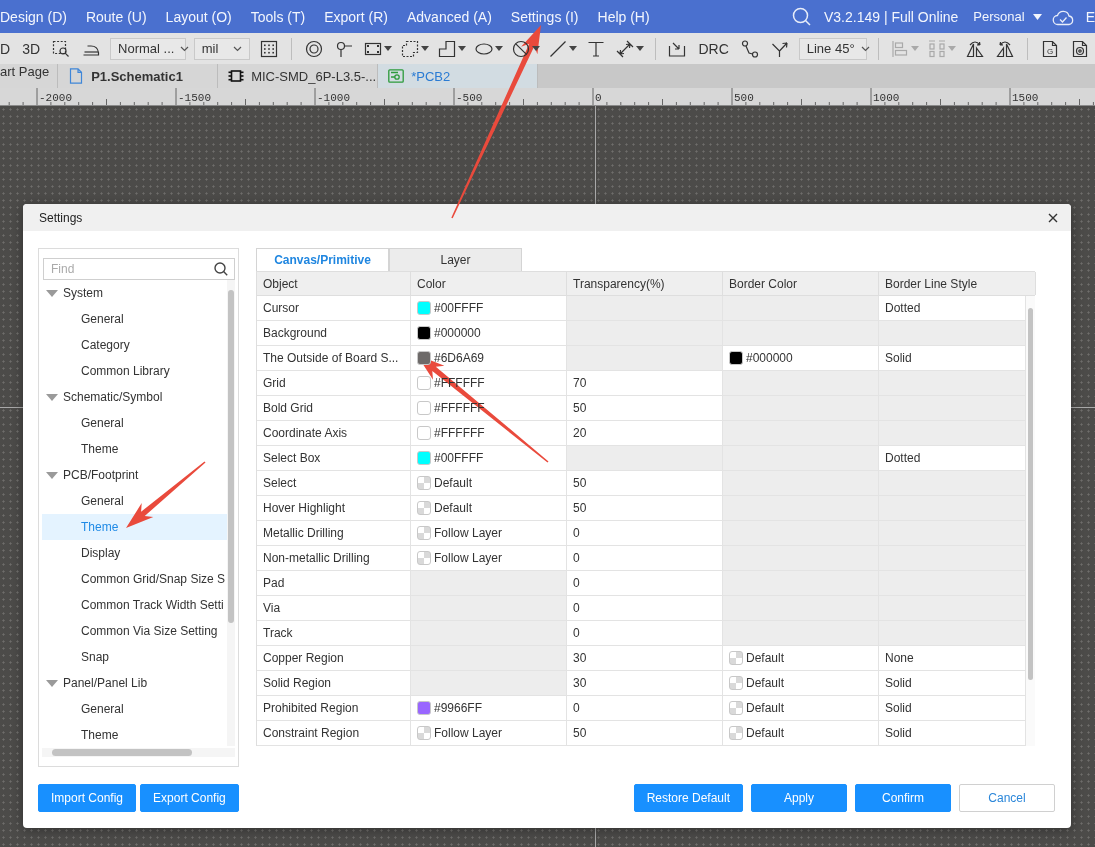 The width and height of the screenshot is (1095, 847). I want to click on menu-item: Settings (I), so click(544, 16).